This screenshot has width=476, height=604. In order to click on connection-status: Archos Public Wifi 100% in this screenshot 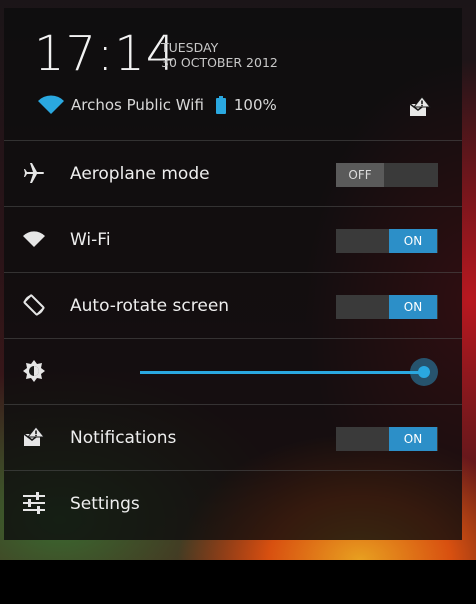, I will do `click(157, 105)`.